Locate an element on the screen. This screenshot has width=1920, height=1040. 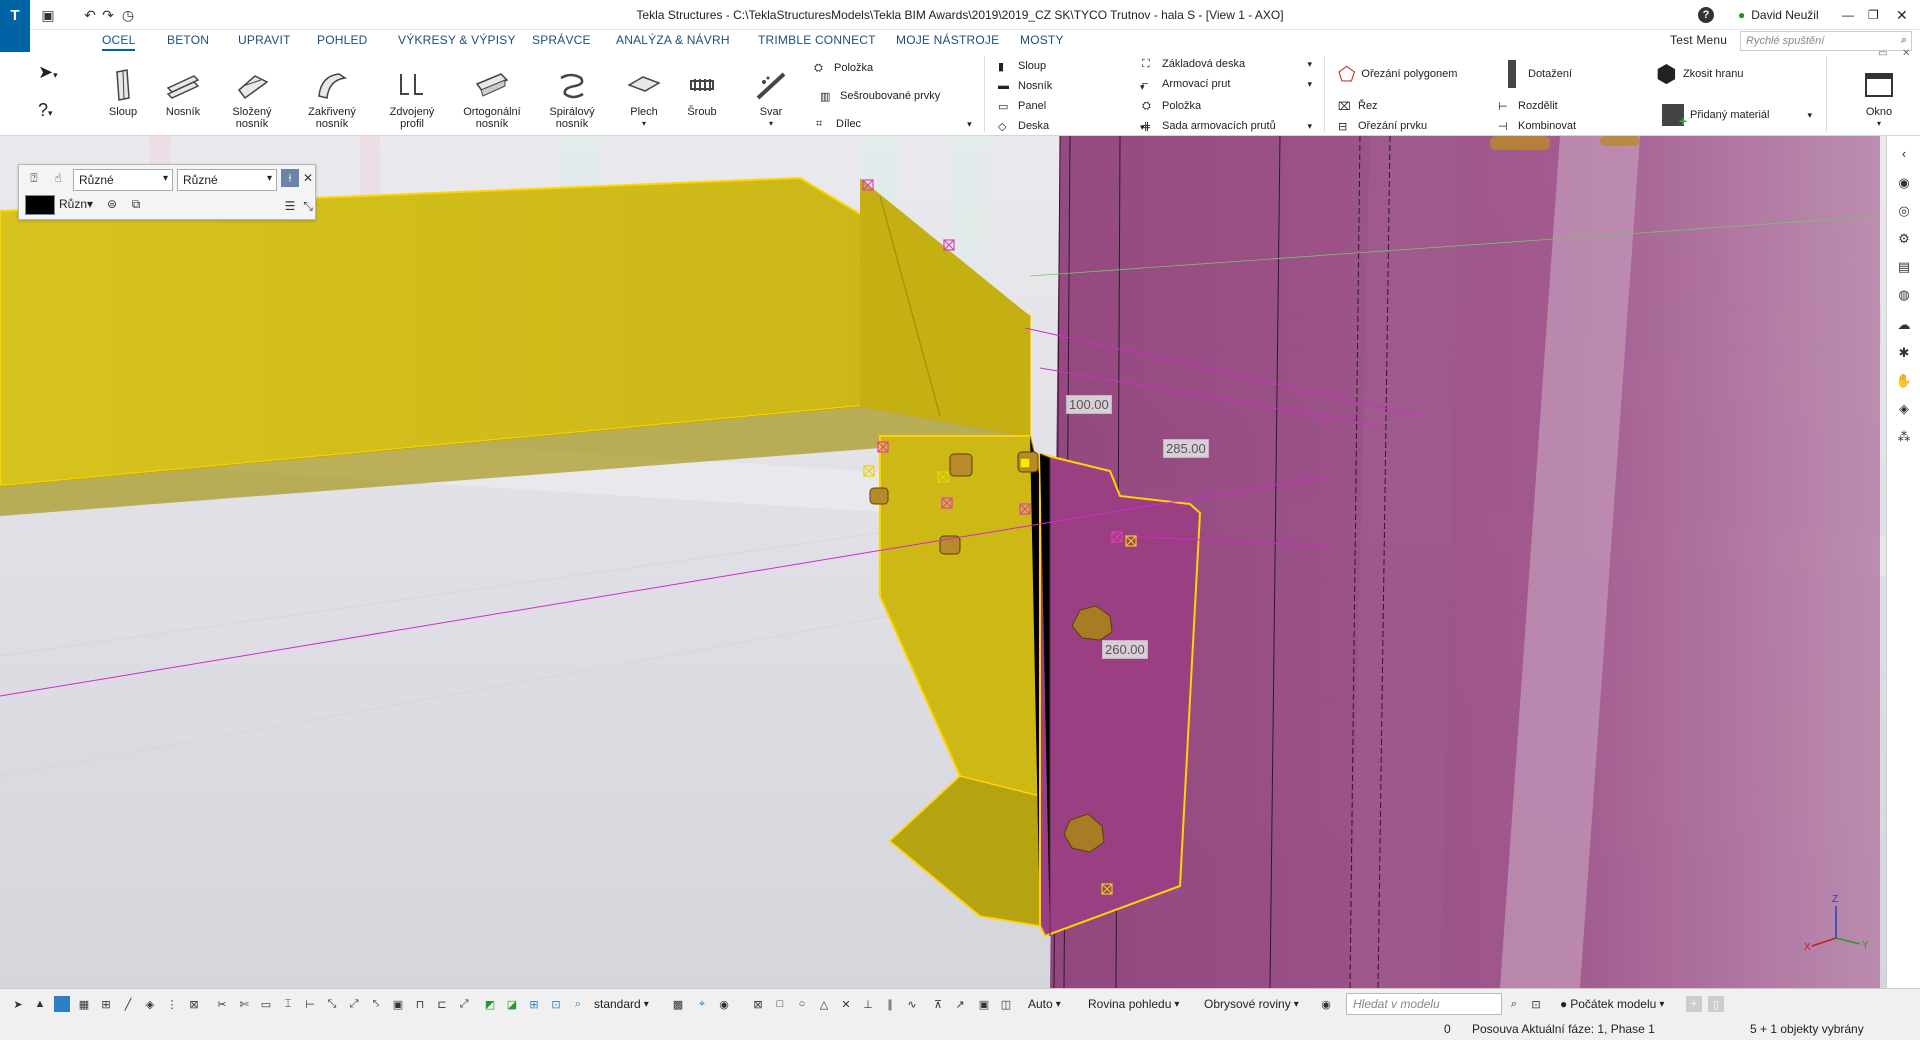
planes-eye-icon: ◉ is located at coordinates (1326, 1004).